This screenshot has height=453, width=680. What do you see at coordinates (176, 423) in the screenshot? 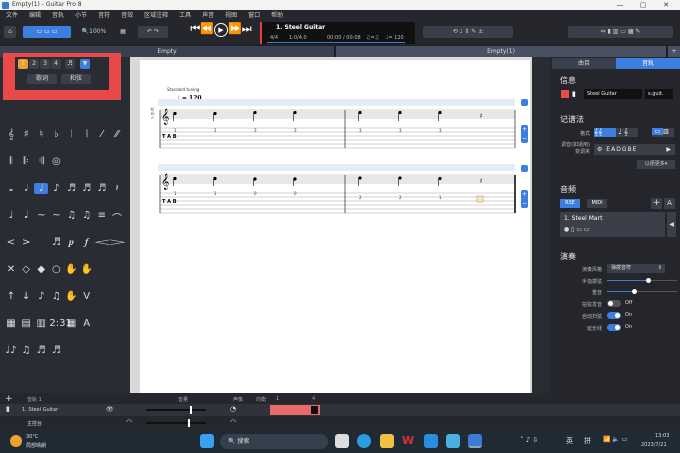
I see `master-volume-slider` at bounding box center [176, 423].